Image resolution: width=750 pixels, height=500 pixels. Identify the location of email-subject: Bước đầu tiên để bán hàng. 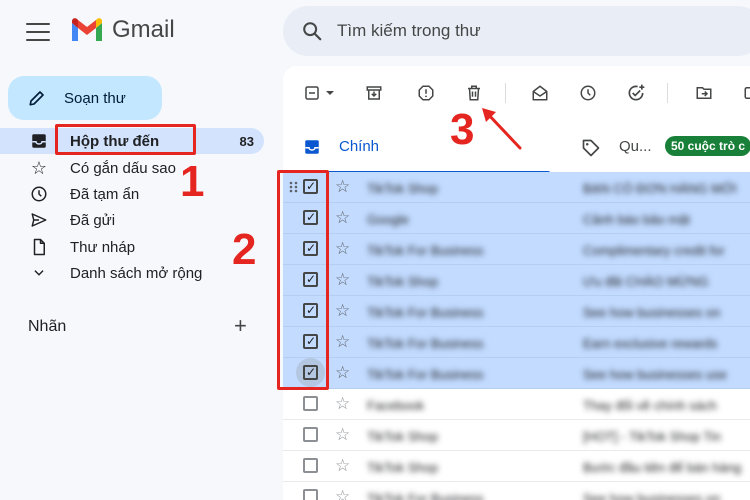
(662, 467).